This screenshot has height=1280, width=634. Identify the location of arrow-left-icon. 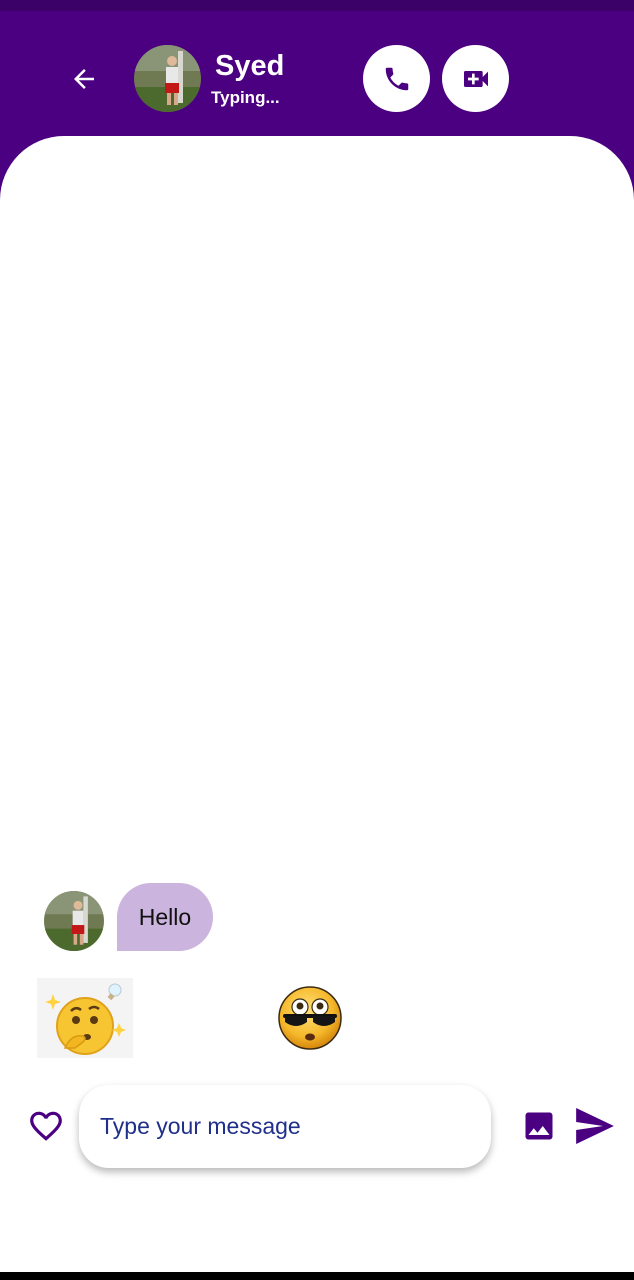
(84, 79).